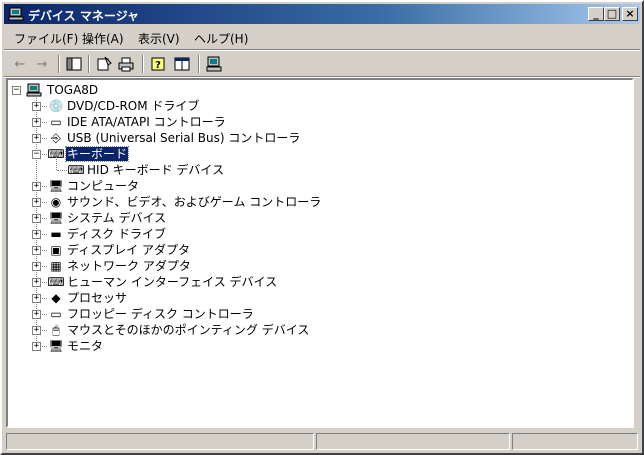 This screenshot has height=455, width=644. What do you see at coordinates (308, 90) in the screenshot?
I see `tree-root: − TOGA8D` at bounding box center [308, 90].